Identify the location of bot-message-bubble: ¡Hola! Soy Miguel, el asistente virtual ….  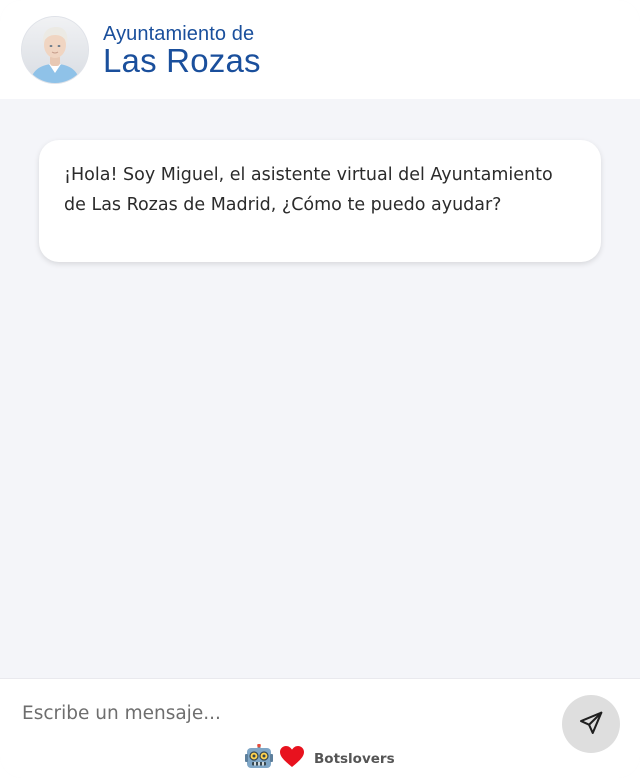
(320, 201).